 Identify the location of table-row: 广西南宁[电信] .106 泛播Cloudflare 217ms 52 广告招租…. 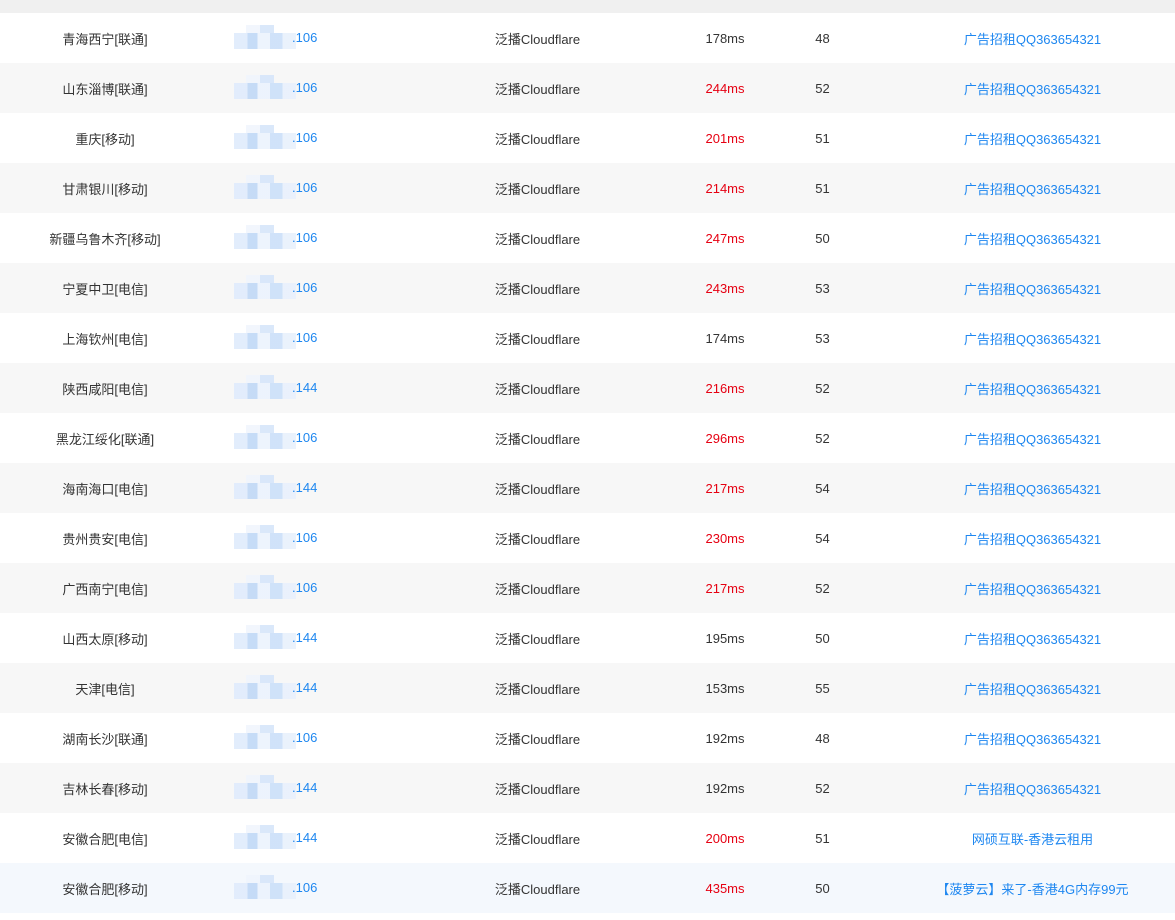
(587, 588).